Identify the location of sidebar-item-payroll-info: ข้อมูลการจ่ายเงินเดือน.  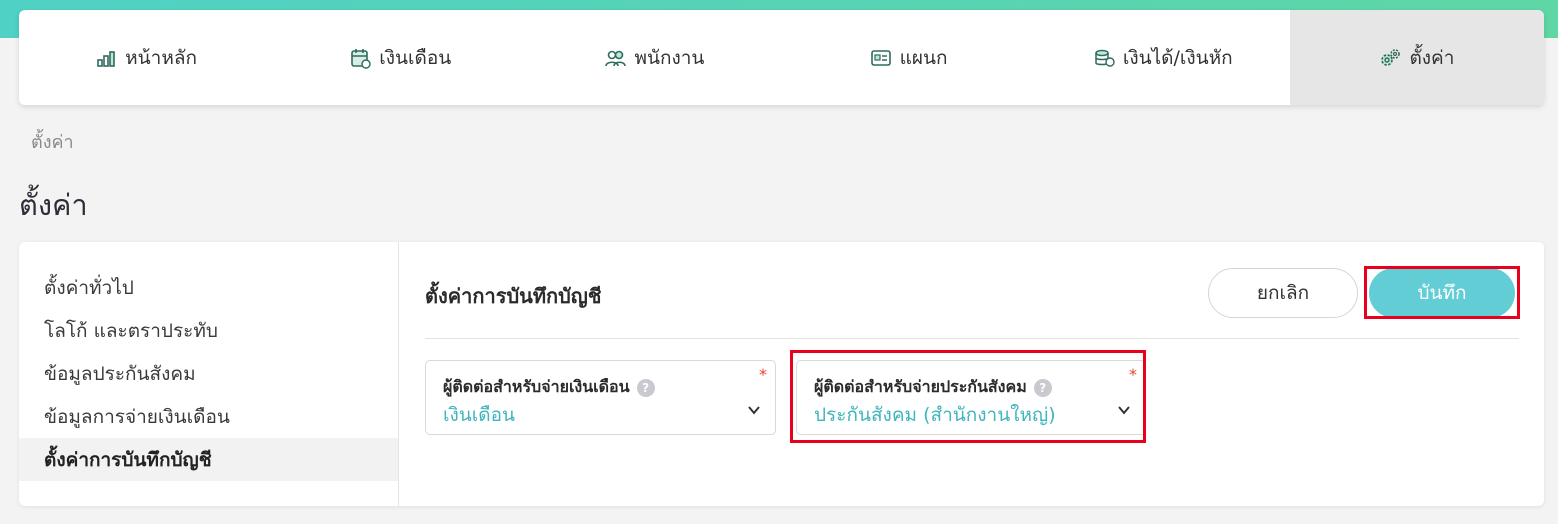
(208, 416).